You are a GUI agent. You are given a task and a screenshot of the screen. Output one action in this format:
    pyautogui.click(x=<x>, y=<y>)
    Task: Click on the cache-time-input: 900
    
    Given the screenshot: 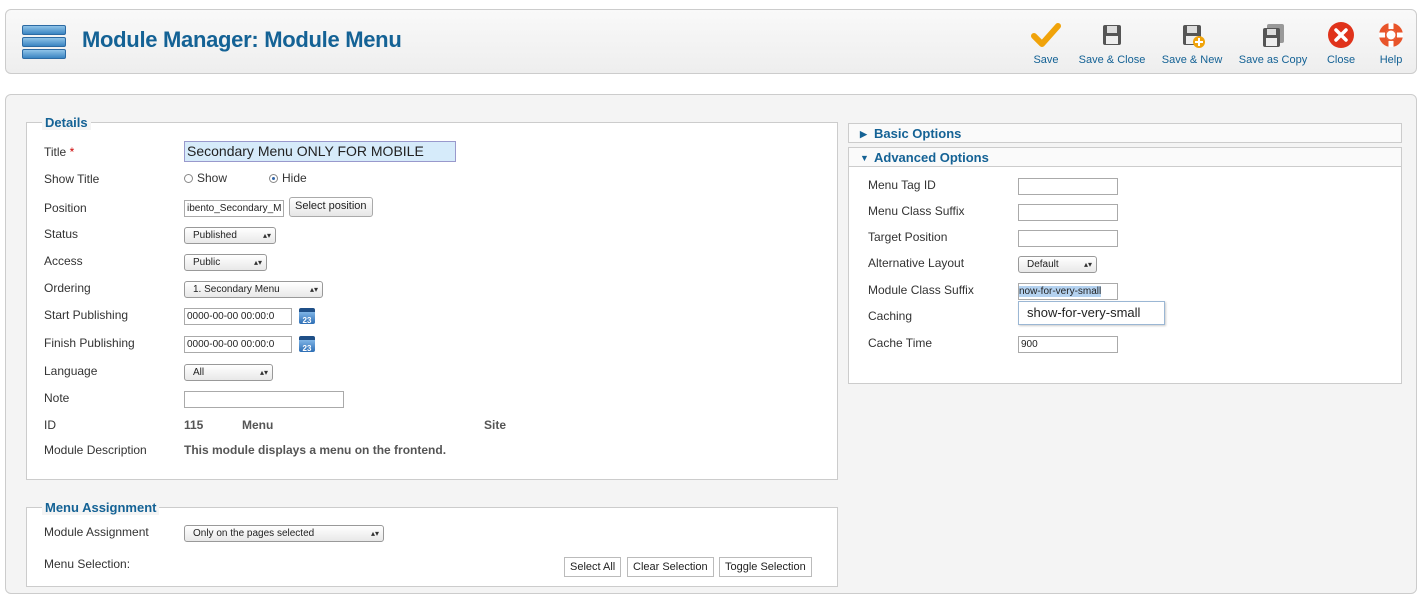 What is the action you would take?
    pyautogui.click(x=1068, y=344)
    